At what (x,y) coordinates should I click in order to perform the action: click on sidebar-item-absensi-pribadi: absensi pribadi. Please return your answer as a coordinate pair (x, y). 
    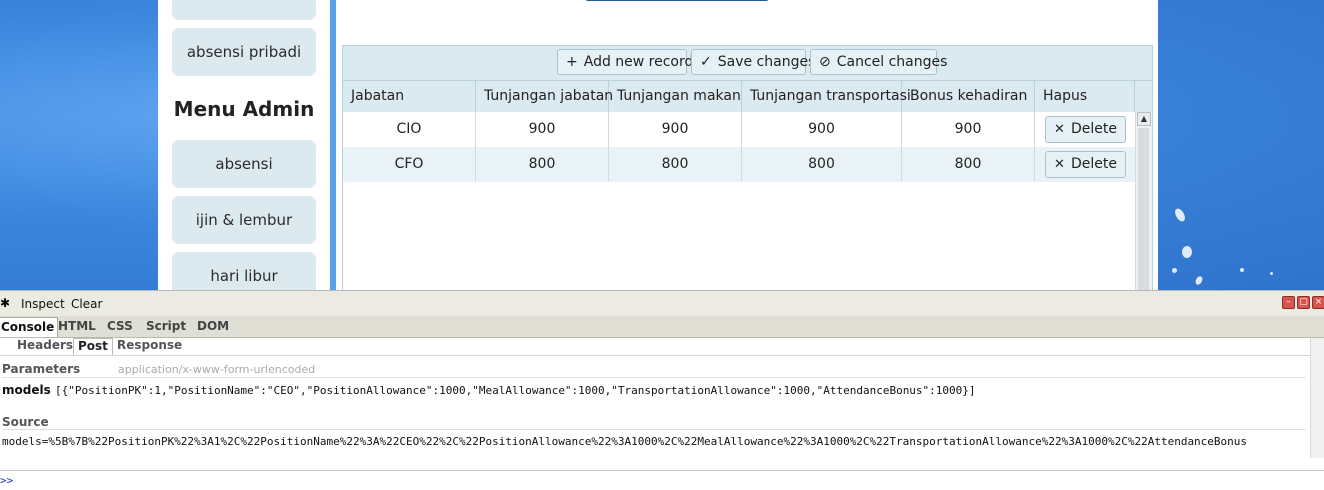
    Looking at the image, I should click on (244, 52).